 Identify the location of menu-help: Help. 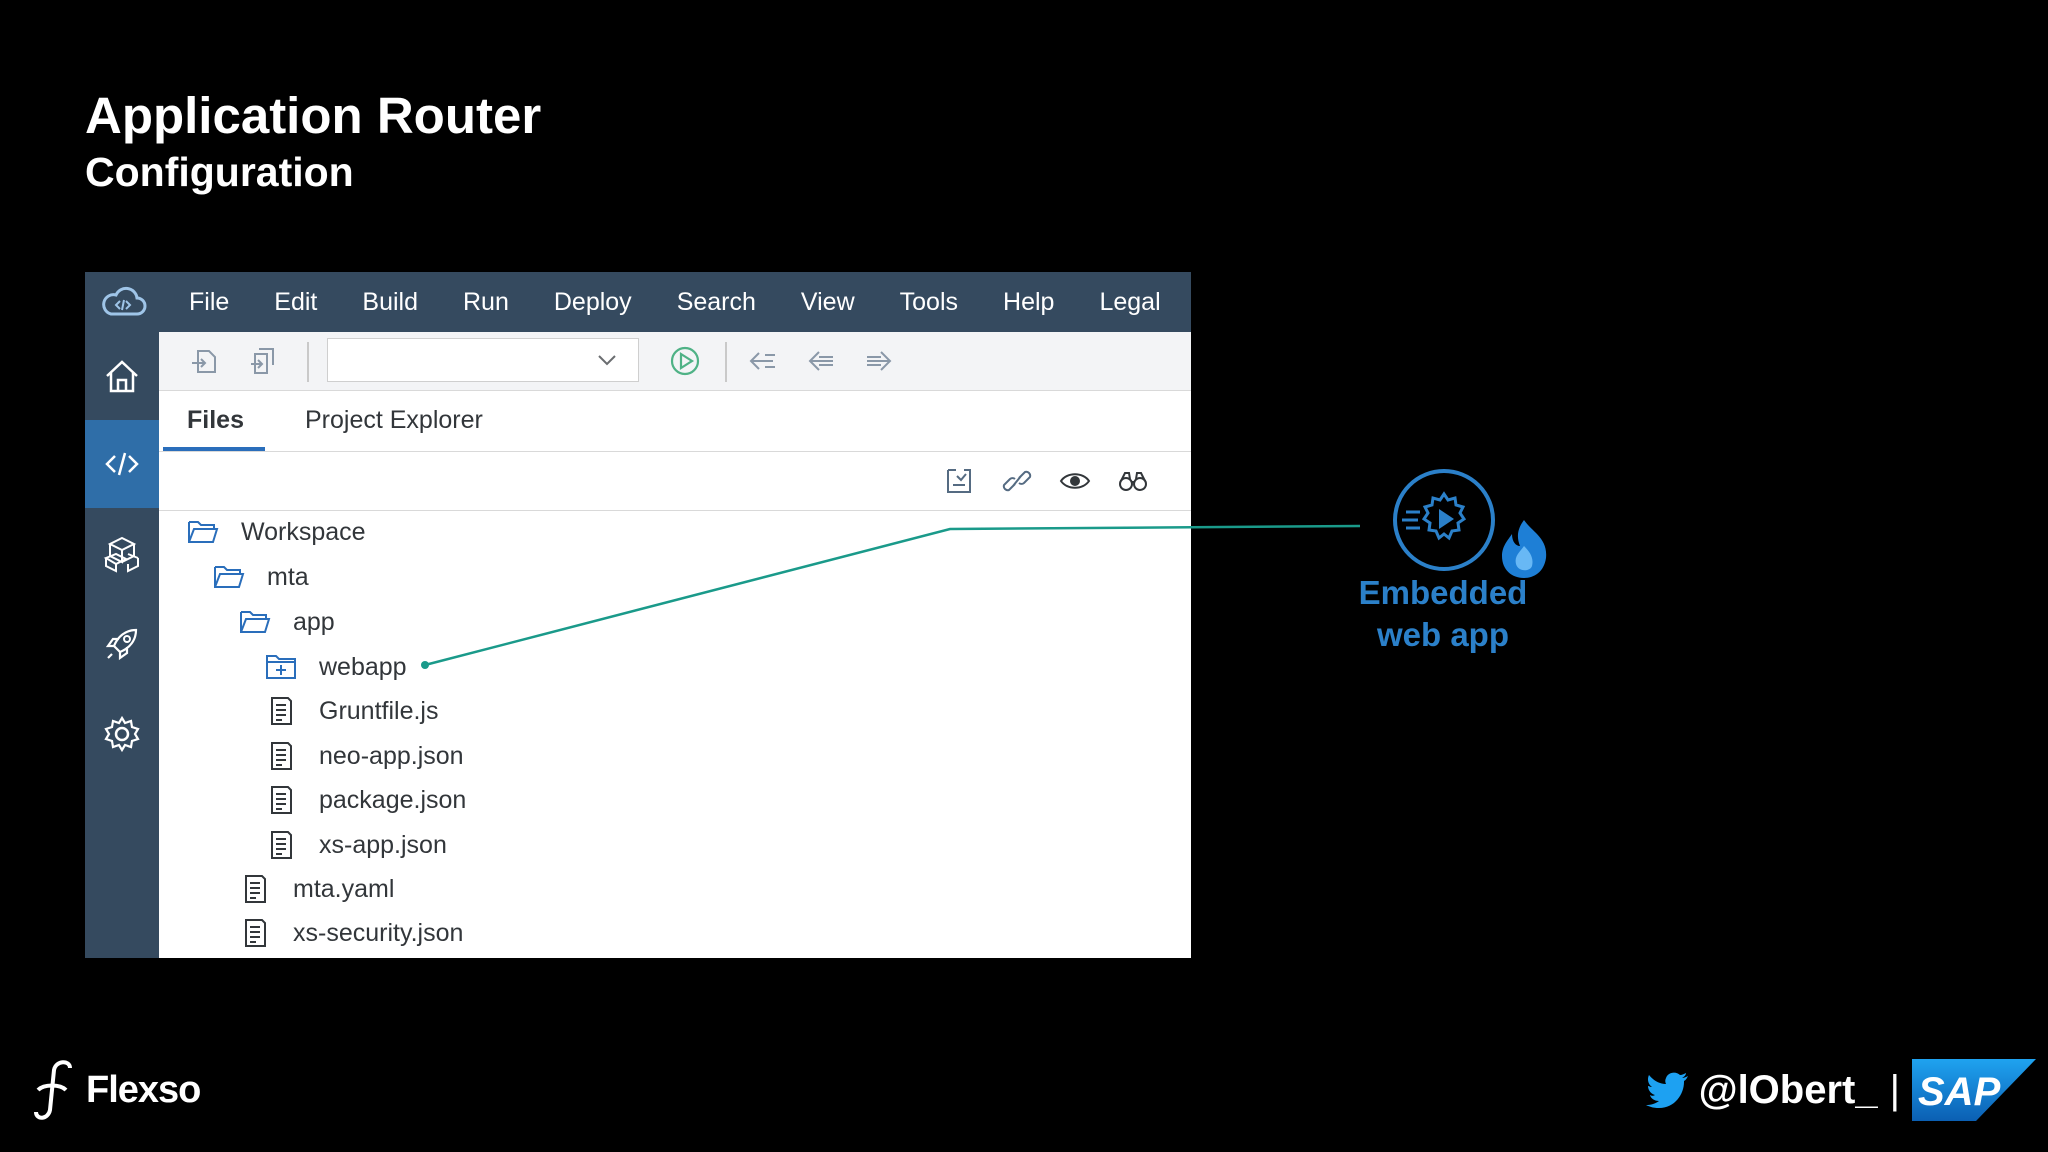
(1028, 302).